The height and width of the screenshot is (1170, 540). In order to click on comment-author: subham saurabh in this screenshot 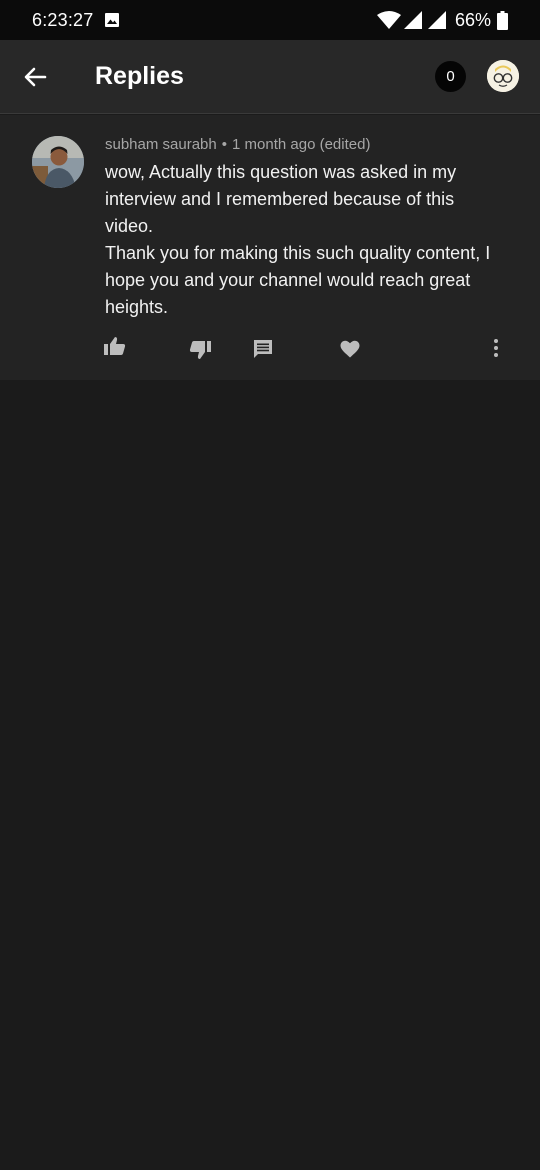, I will do `click(161, 144)`.